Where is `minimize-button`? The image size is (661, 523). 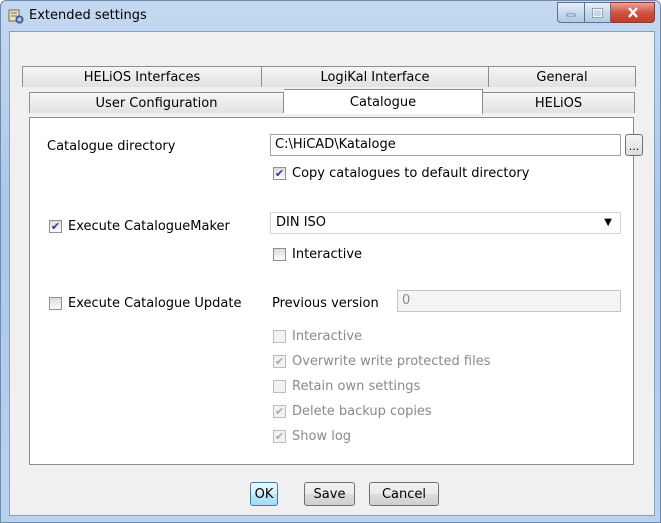
minimize-button is located at coordinates (571, 12).